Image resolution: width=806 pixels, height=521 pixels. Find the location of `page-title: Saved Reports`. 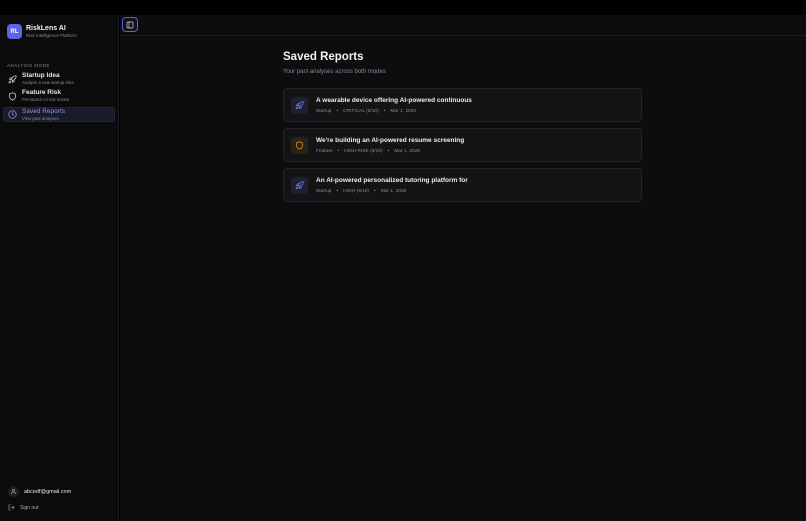

page-title: Saved Reports is located at coordinates (323, 57).